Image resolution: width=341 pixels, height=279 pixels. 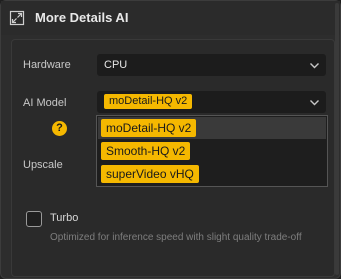 What do you see at coordinates (64, 218) in the screenshot?
I see `turbo-label: Turbo` at bounding box center [64, 218].